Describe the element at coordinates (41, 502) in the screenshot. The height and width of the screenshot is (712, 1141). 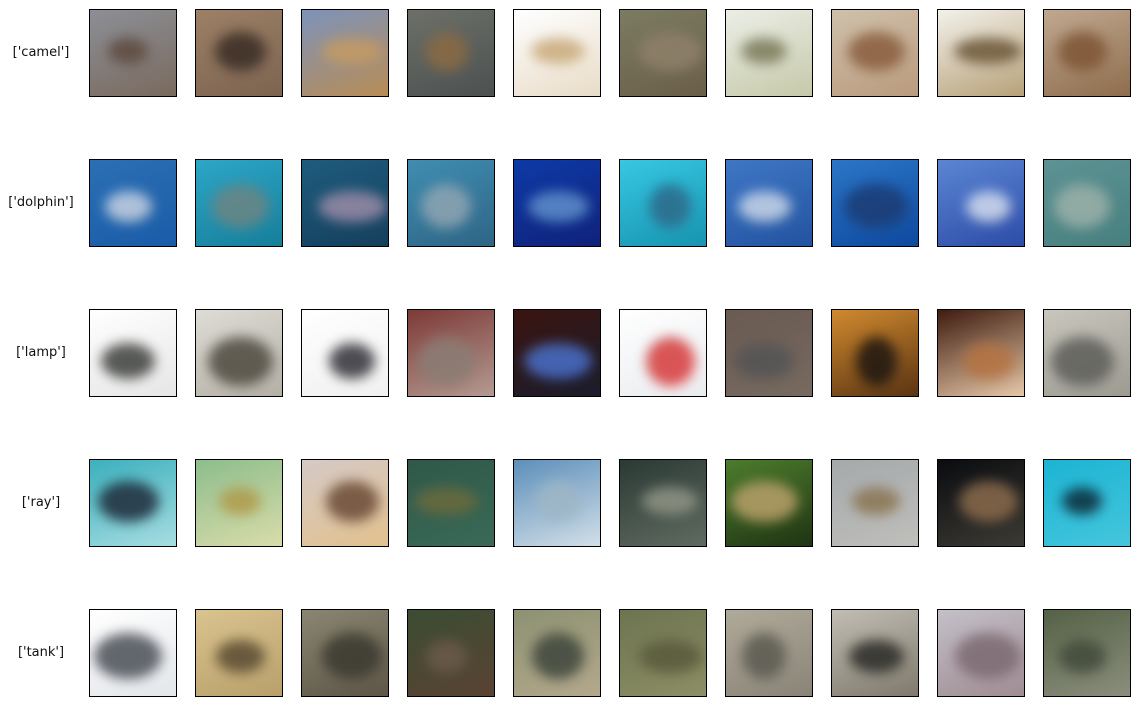
I see `row-label: ['ray']` at that location.